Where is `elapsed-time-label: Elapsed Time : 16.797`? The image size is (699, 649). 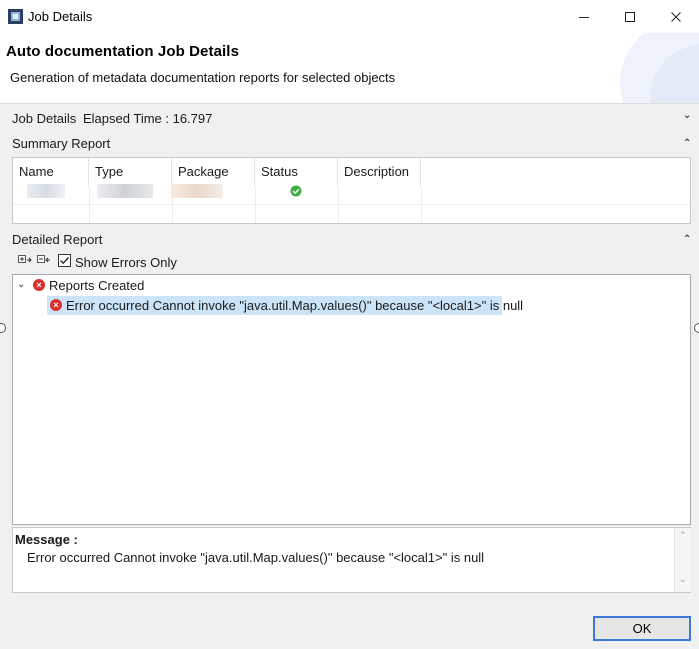 elapsed-time-label: Elapsed Time : 16.797 is located at coordinates (148, 118).